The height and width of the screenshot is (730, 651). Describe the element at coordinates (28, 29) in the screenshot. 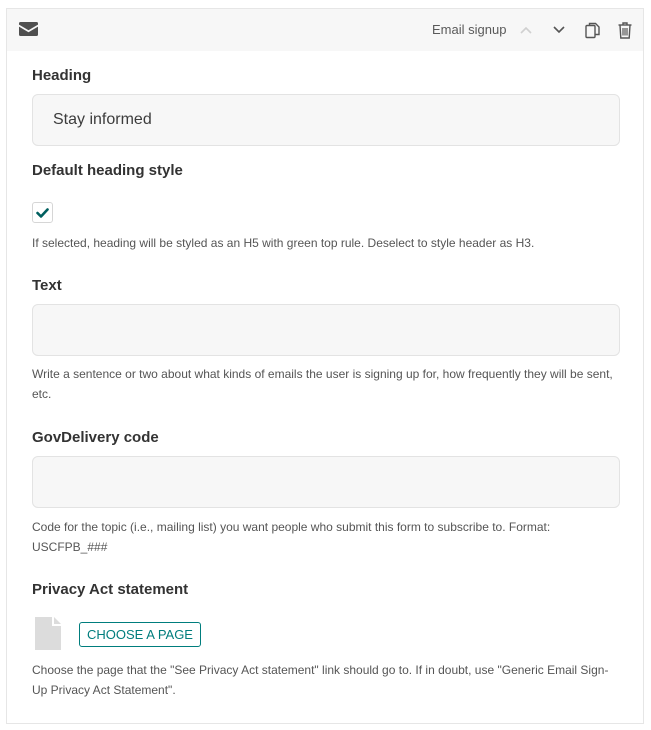

I see `mail-icon` at that location.